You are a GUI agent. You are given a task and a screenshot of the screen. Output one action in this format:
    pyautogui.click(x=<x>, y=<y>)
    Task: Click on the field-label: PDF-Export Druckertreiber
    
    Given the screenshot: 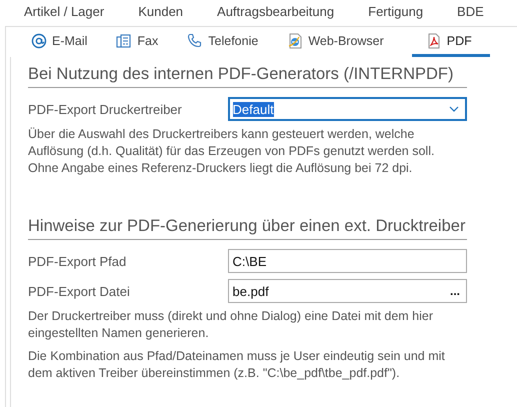 What is the action you would take?
    pyautogui.click(x=105, y=109)
    